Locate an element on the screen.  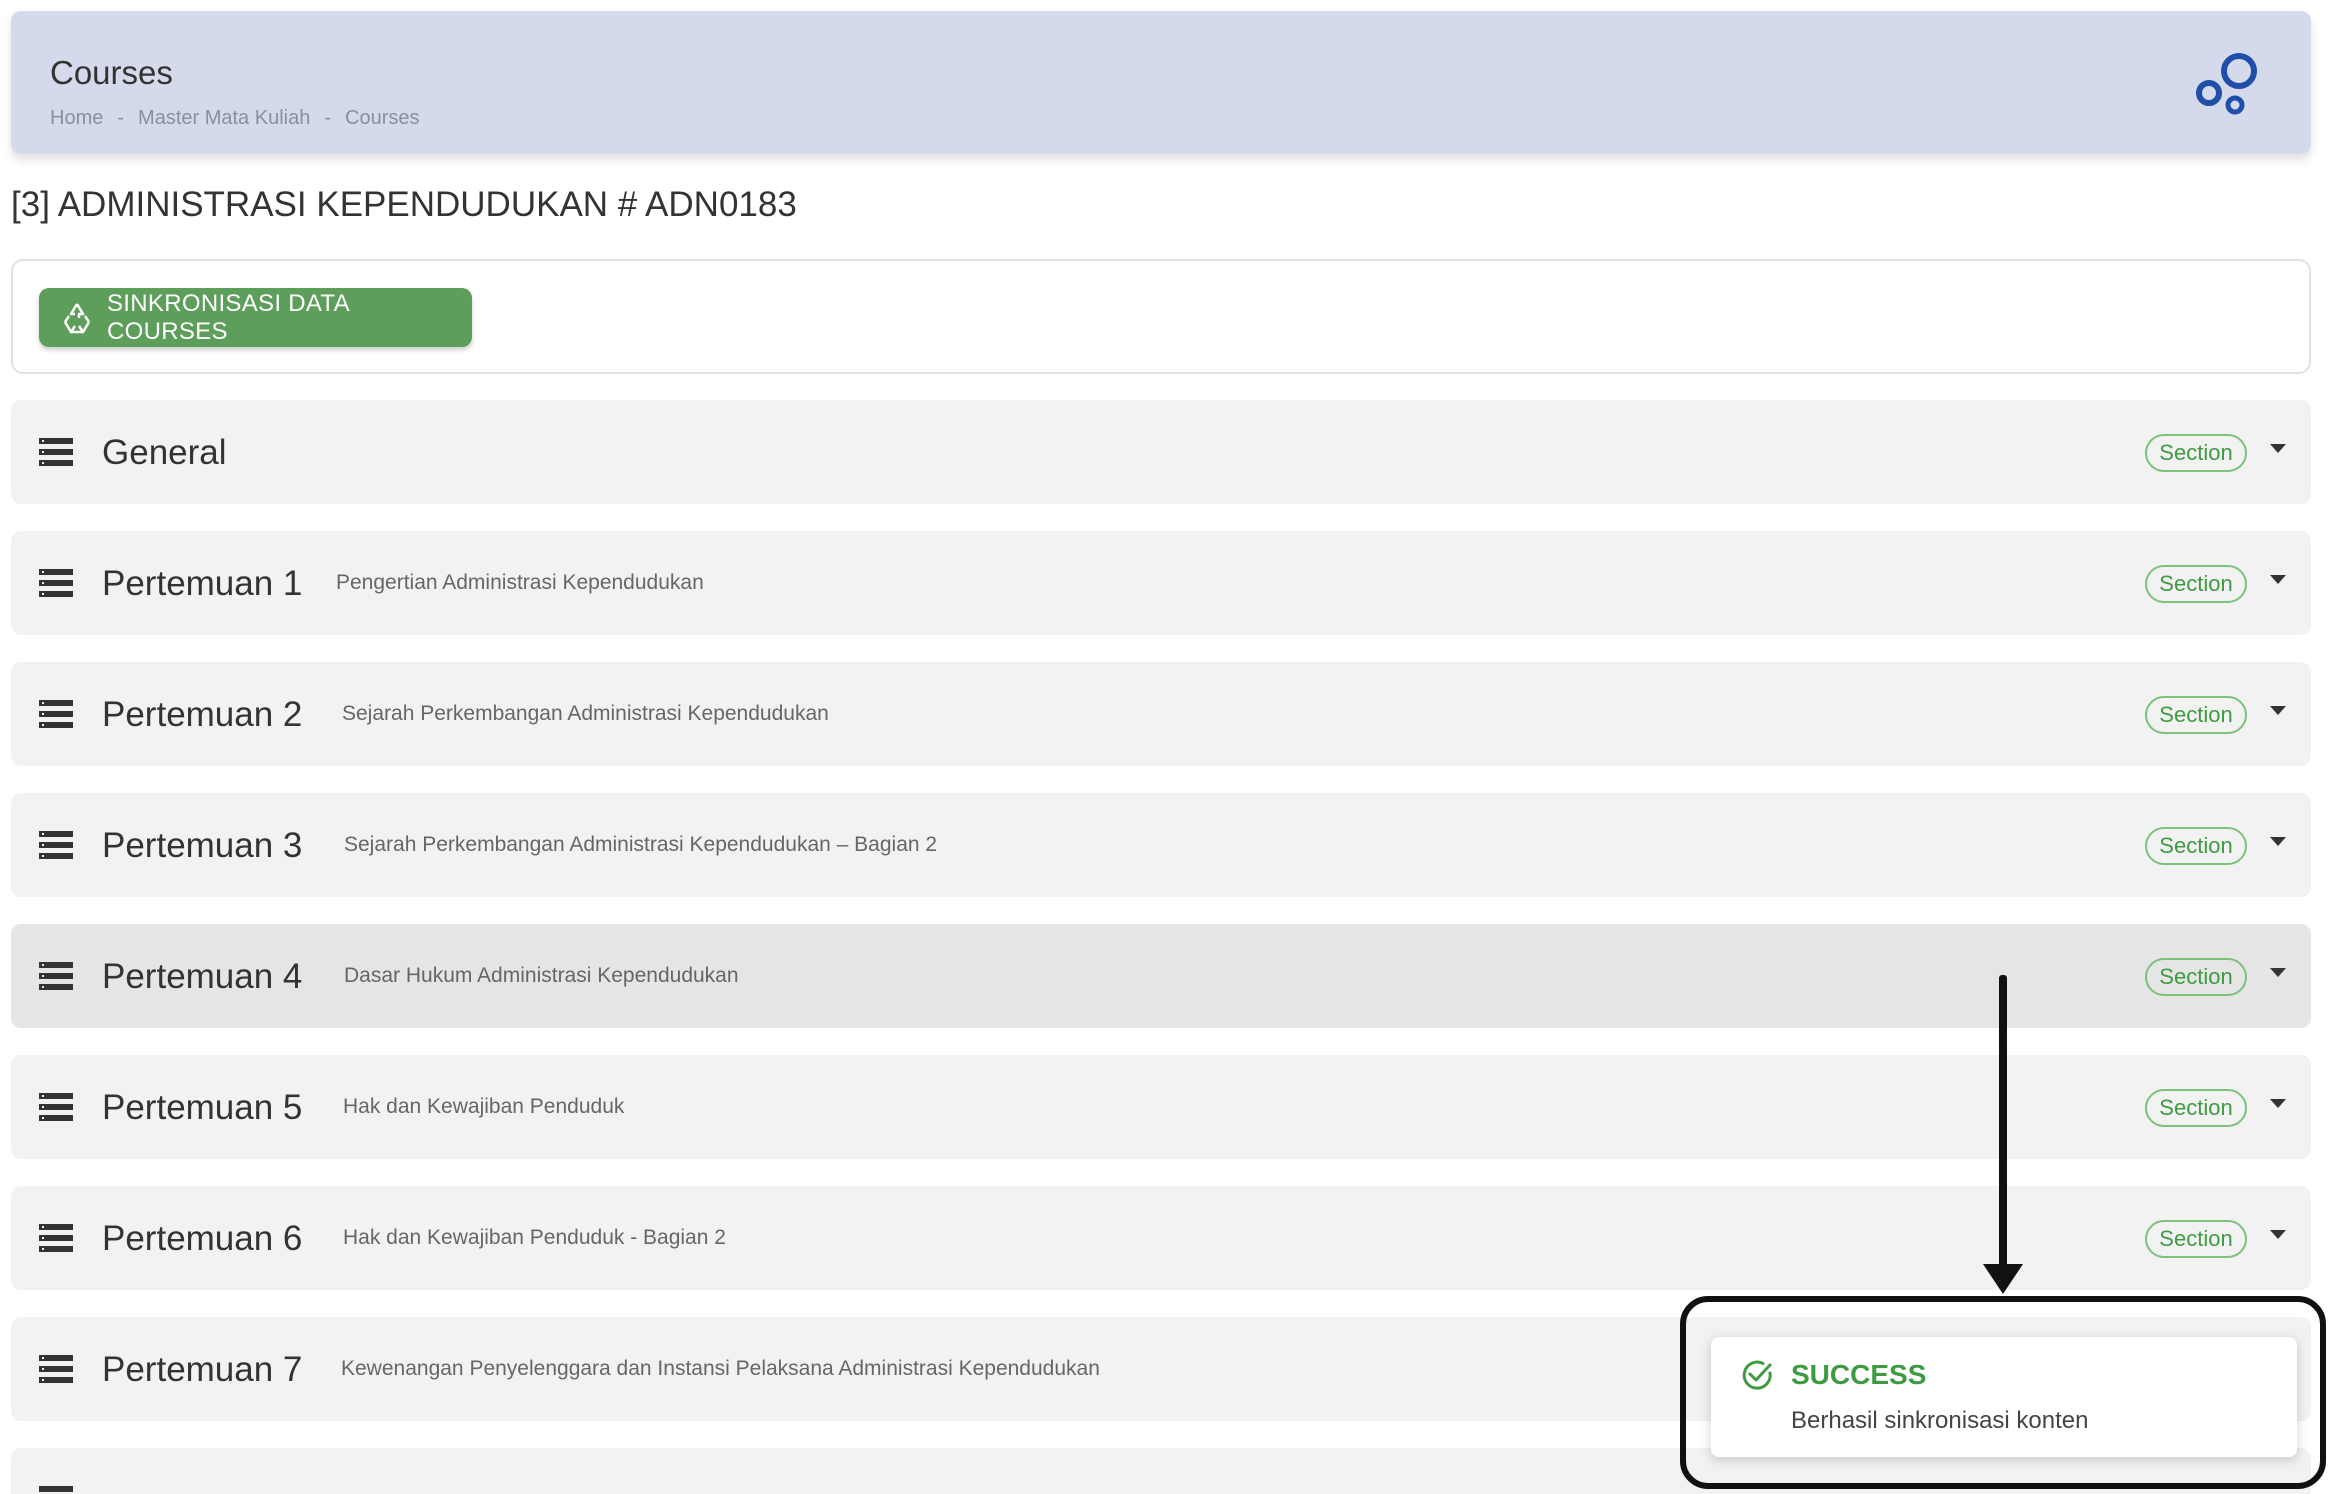
section-description: Hak dan Kewajiban Penduduk - Bagian 2 is located at coordinates (534, 1237).